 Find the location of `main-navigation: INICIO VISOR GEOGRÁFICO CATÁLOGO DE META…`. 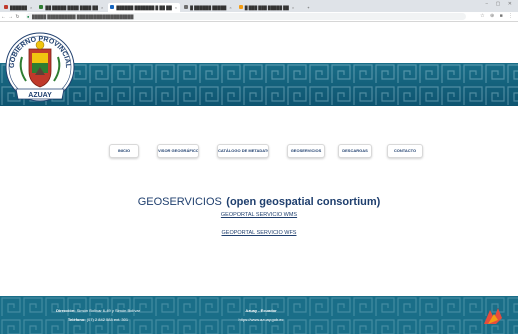

main-navigation: INICIO VISOR GEOGRÁFICO CATÁLOGO DE META… is located at coordinates (259, 151).